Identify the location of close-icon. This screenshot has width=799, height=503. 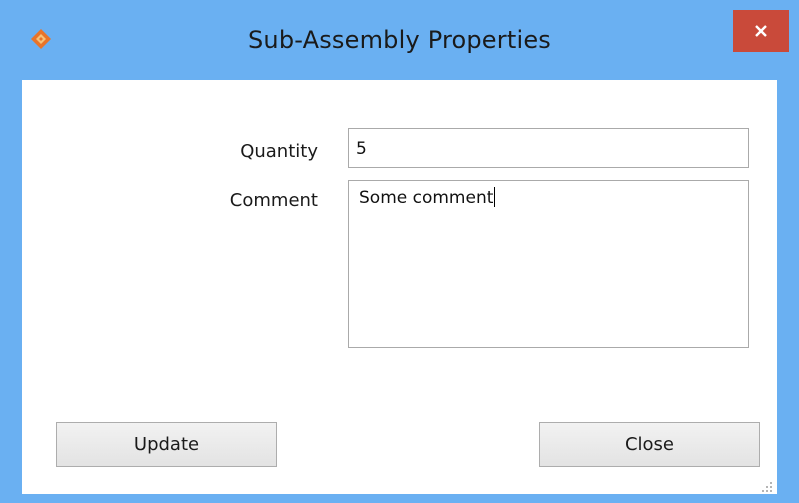
(761, 31).